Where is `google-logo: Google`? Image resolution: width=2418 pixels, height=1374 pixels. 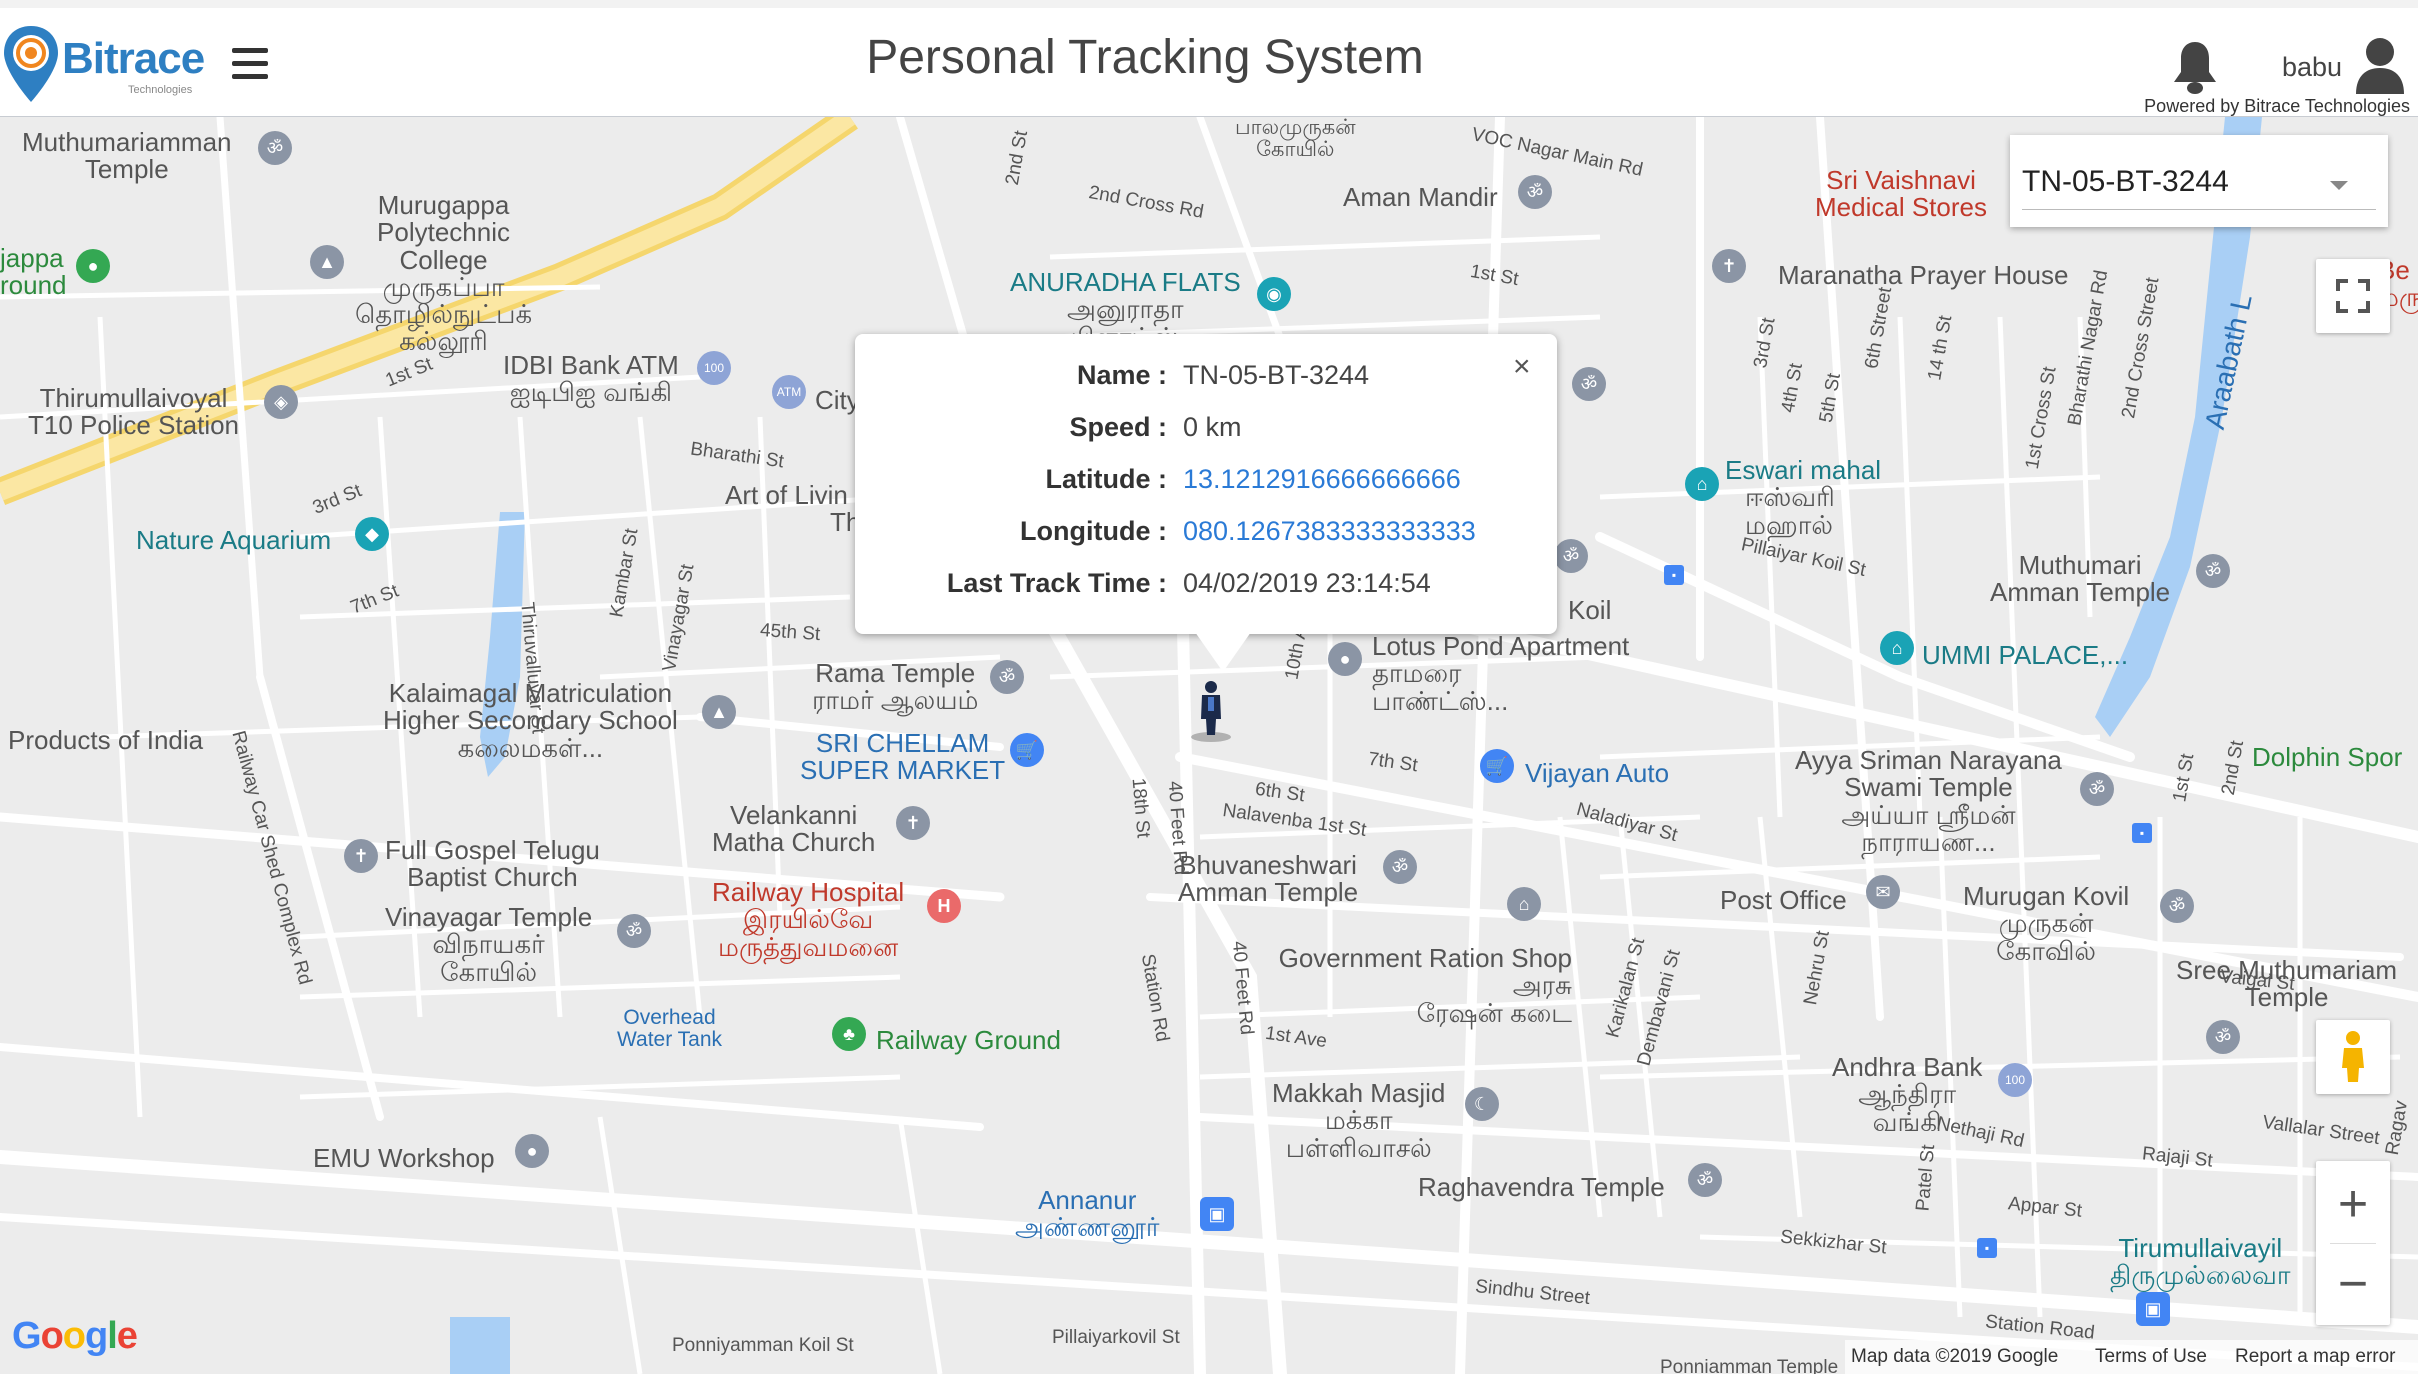
google-logo: Google is located at coordinates (75, 1336).